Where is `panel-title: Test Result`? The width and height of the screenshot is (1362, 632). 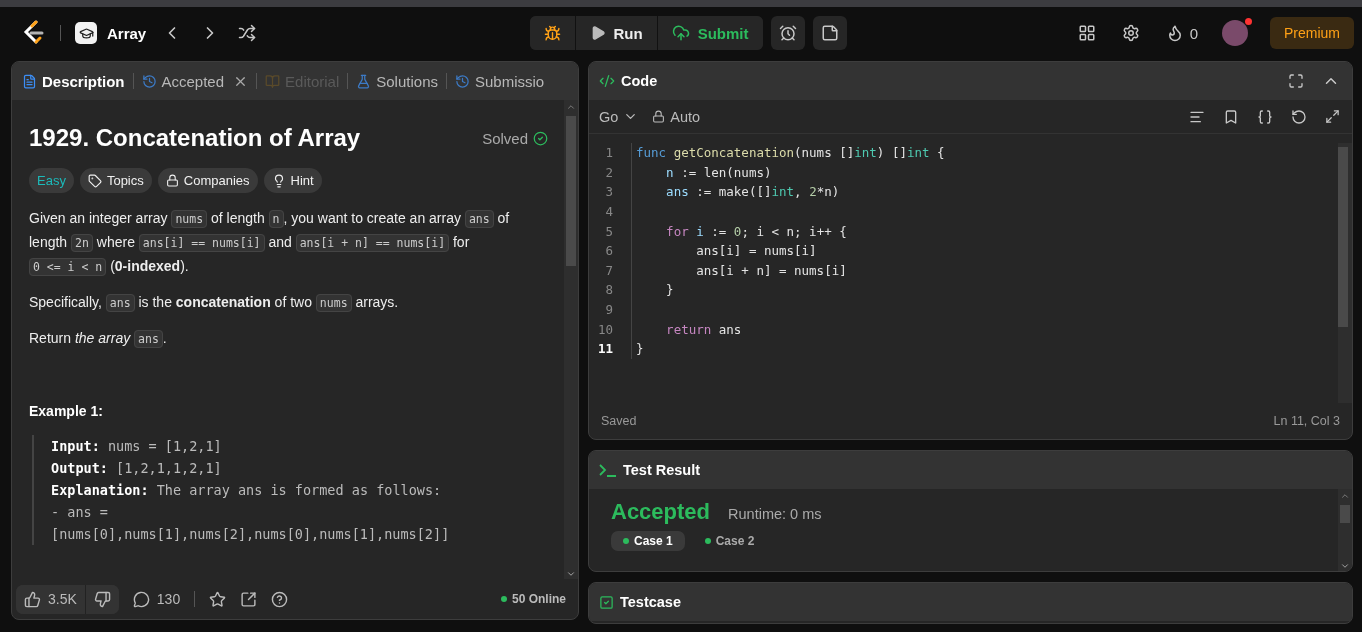 panel-title: Test Result is located at coordinates (662, 470).